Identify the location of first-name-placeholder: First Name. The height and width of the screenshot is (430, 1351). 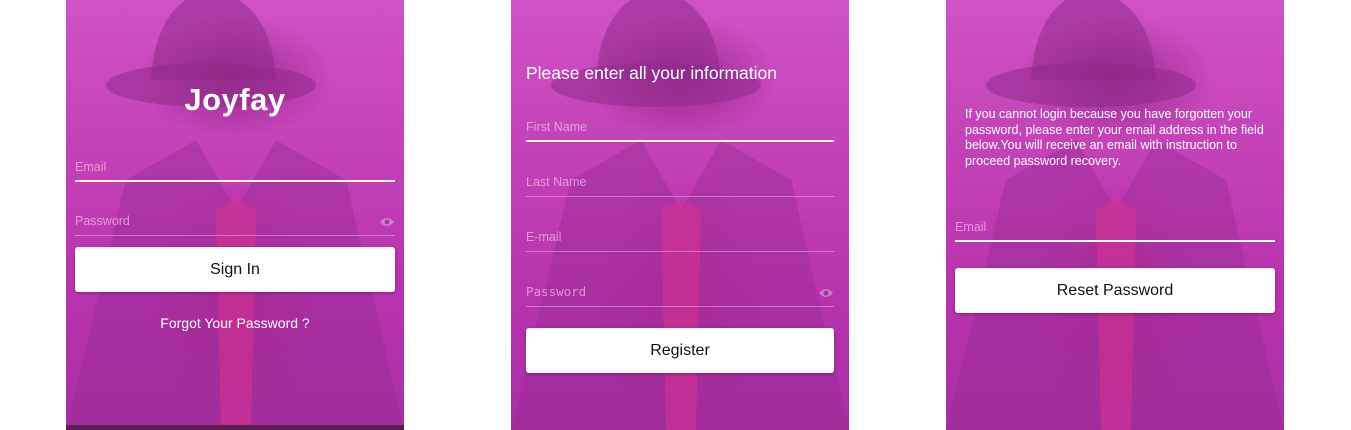
(557, 127).